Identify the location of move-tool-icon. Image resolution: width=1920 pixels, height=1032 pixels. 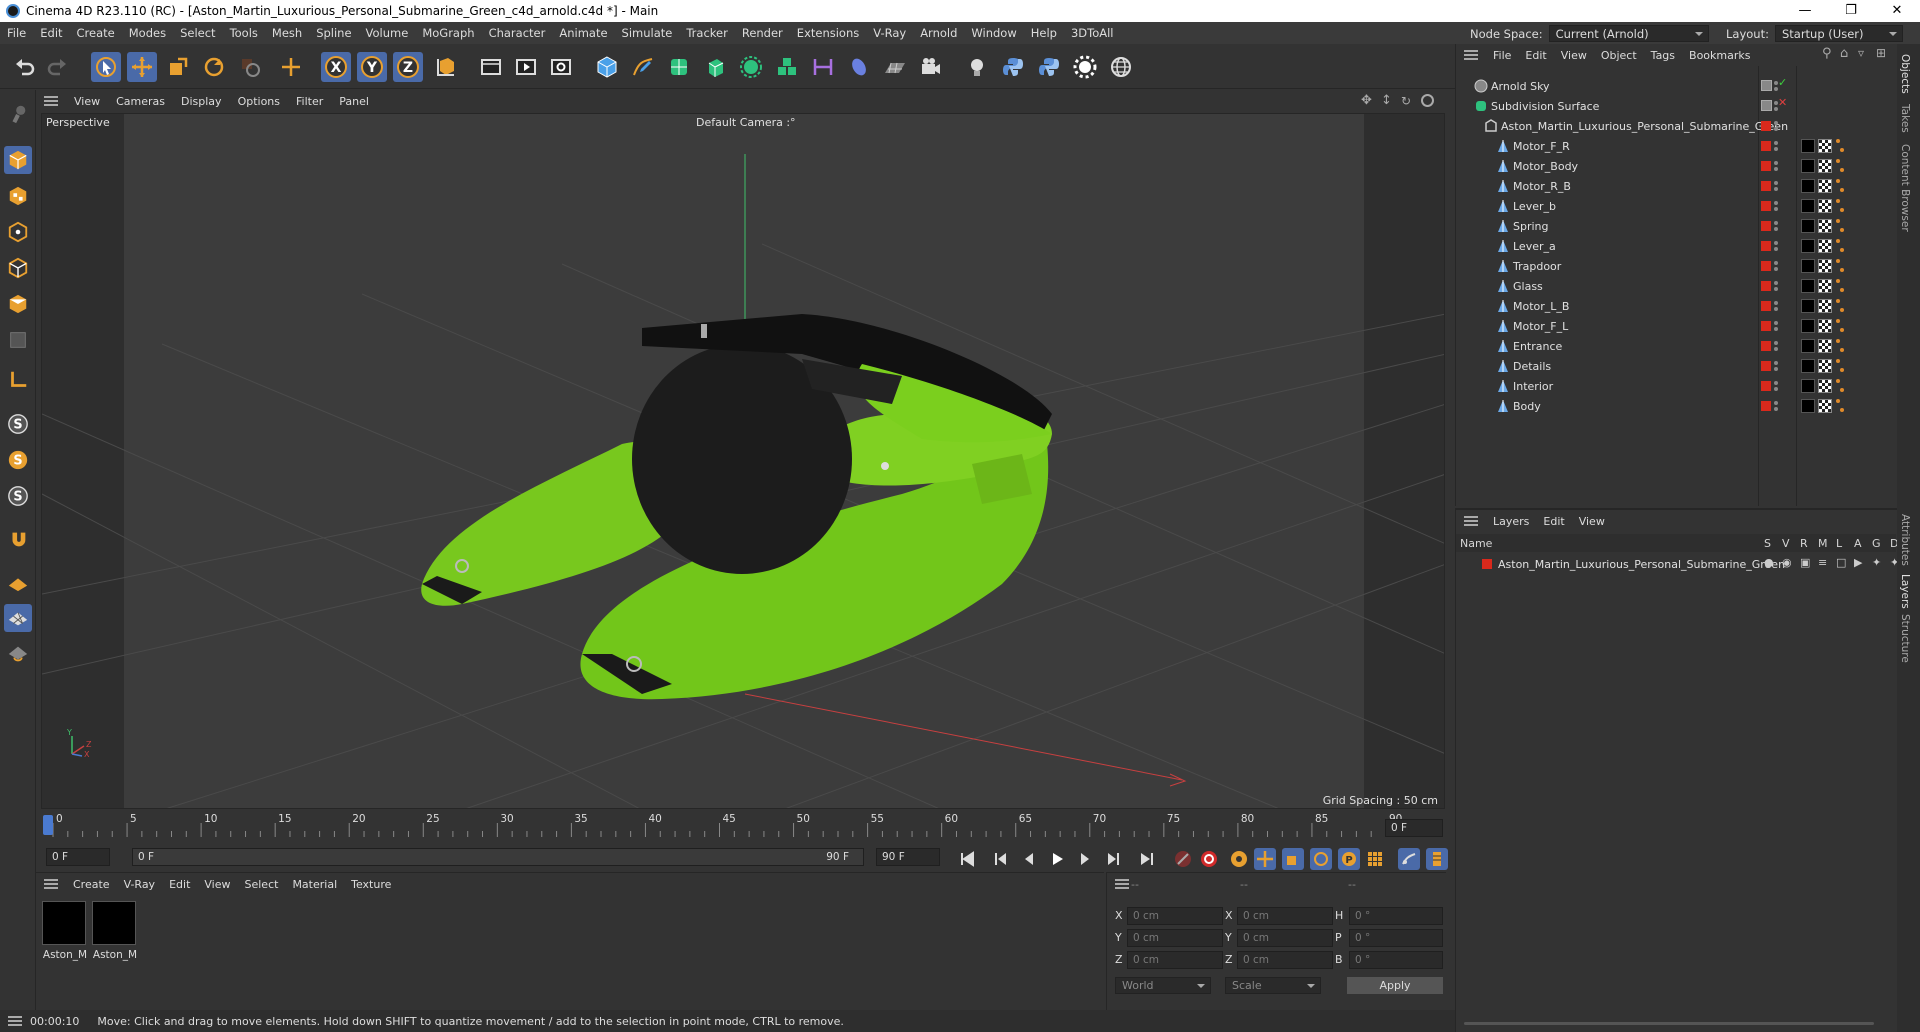
(142, 67).